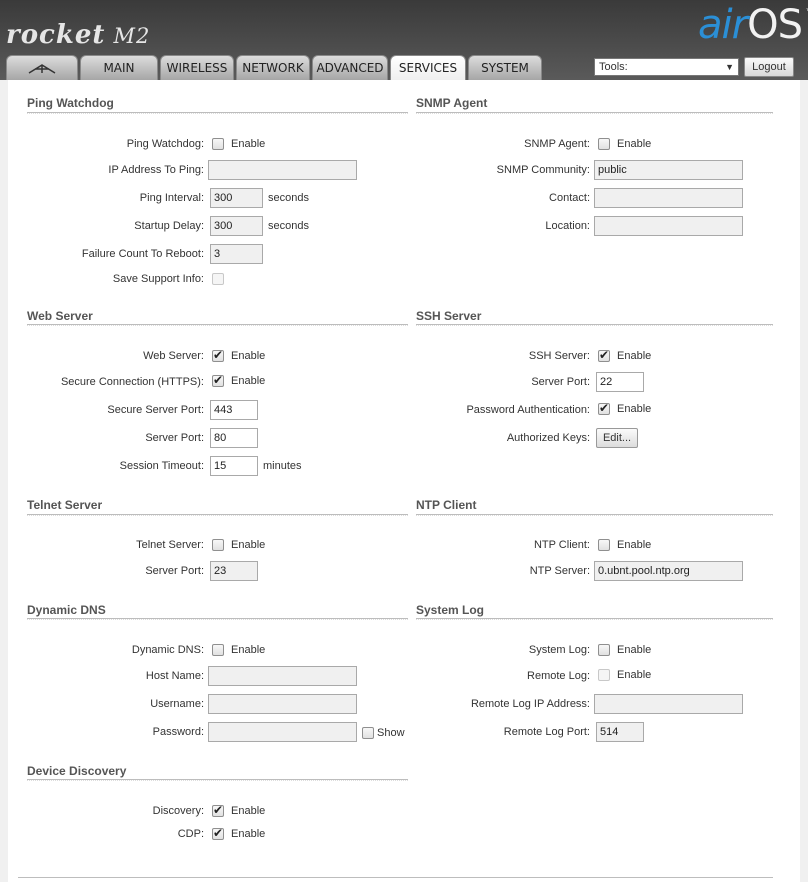 The image size is (808, 882). I want to click on secure-server-port-input: 443, so click(234, 410).